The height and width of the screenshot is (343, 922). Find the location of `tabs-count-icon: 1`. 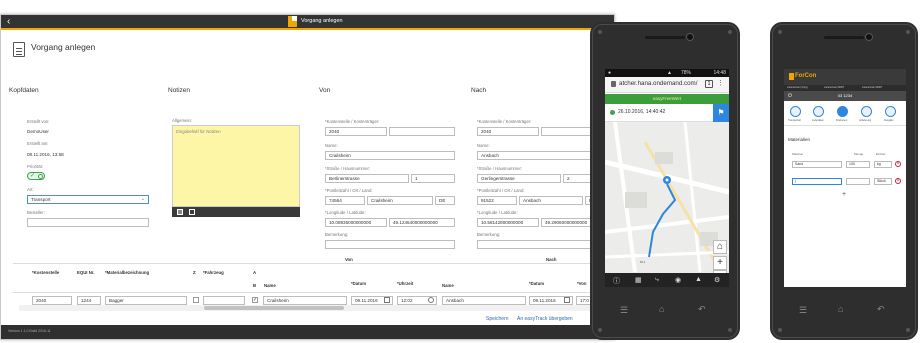

tabs-count-icon: 1 is located at coordinates (709, 84).